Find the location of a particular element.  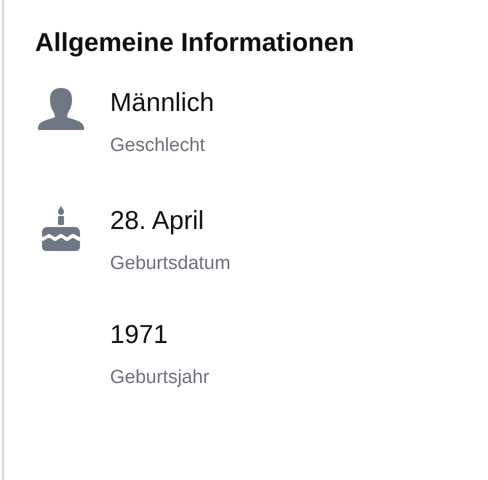

fact-label: Geschlecht is located at coordinates (158, 146).